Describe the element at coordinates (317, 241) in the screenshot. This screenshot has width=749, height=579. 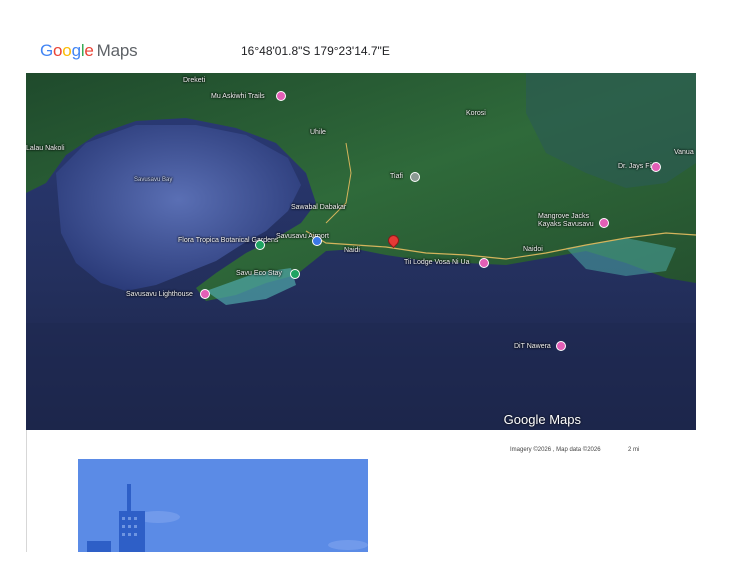
I see `airport-pin` at that location.